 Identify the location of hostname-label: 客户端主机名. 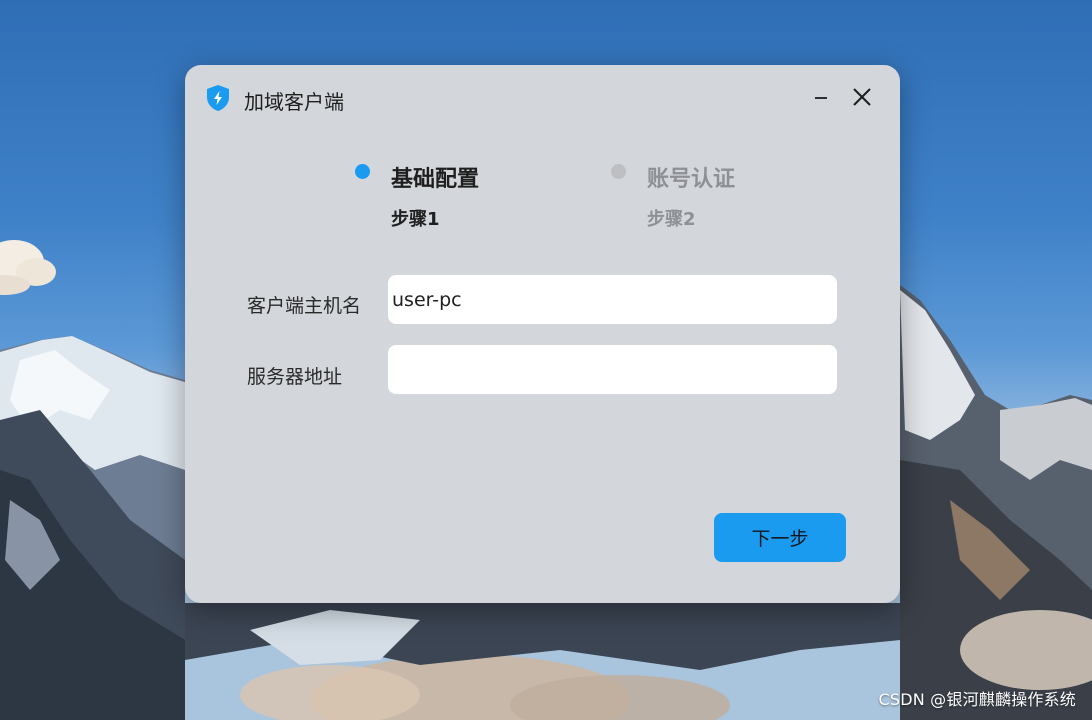
(304, 306).